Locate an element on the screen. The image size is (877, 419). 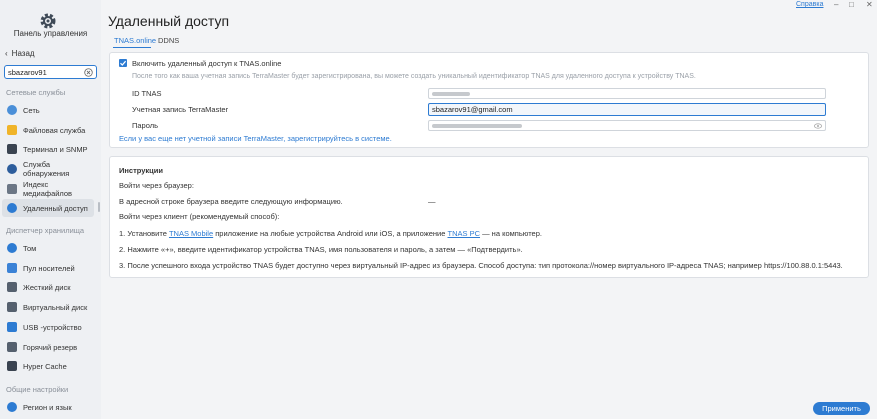
minimize-icon: – is located at coordinates (836, 4).